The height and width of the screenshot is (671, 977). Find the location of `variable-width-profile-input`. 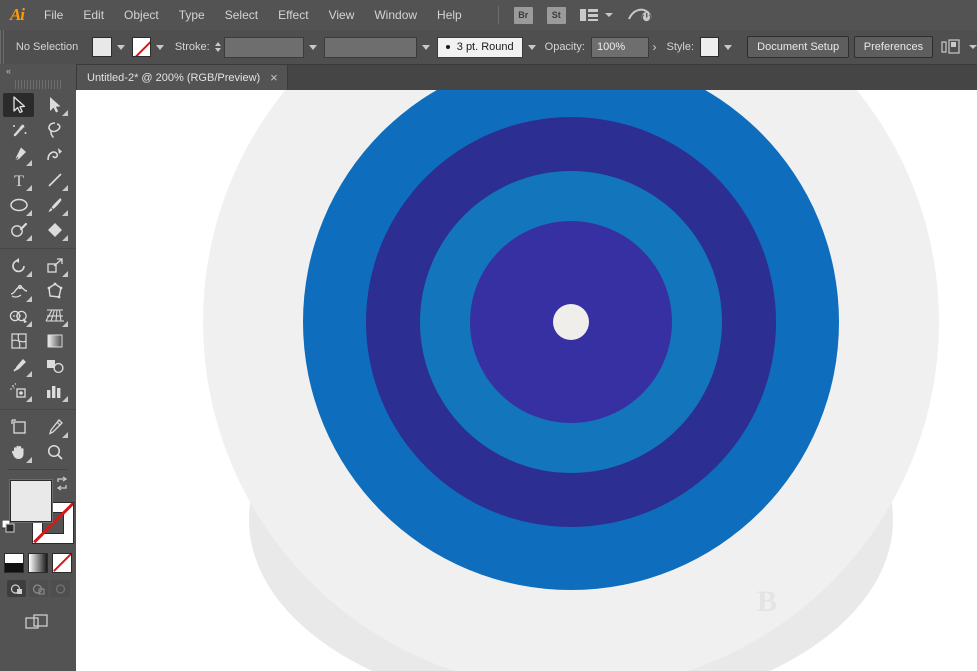

variable-width-profile-input is located at coordinates (370, 47).